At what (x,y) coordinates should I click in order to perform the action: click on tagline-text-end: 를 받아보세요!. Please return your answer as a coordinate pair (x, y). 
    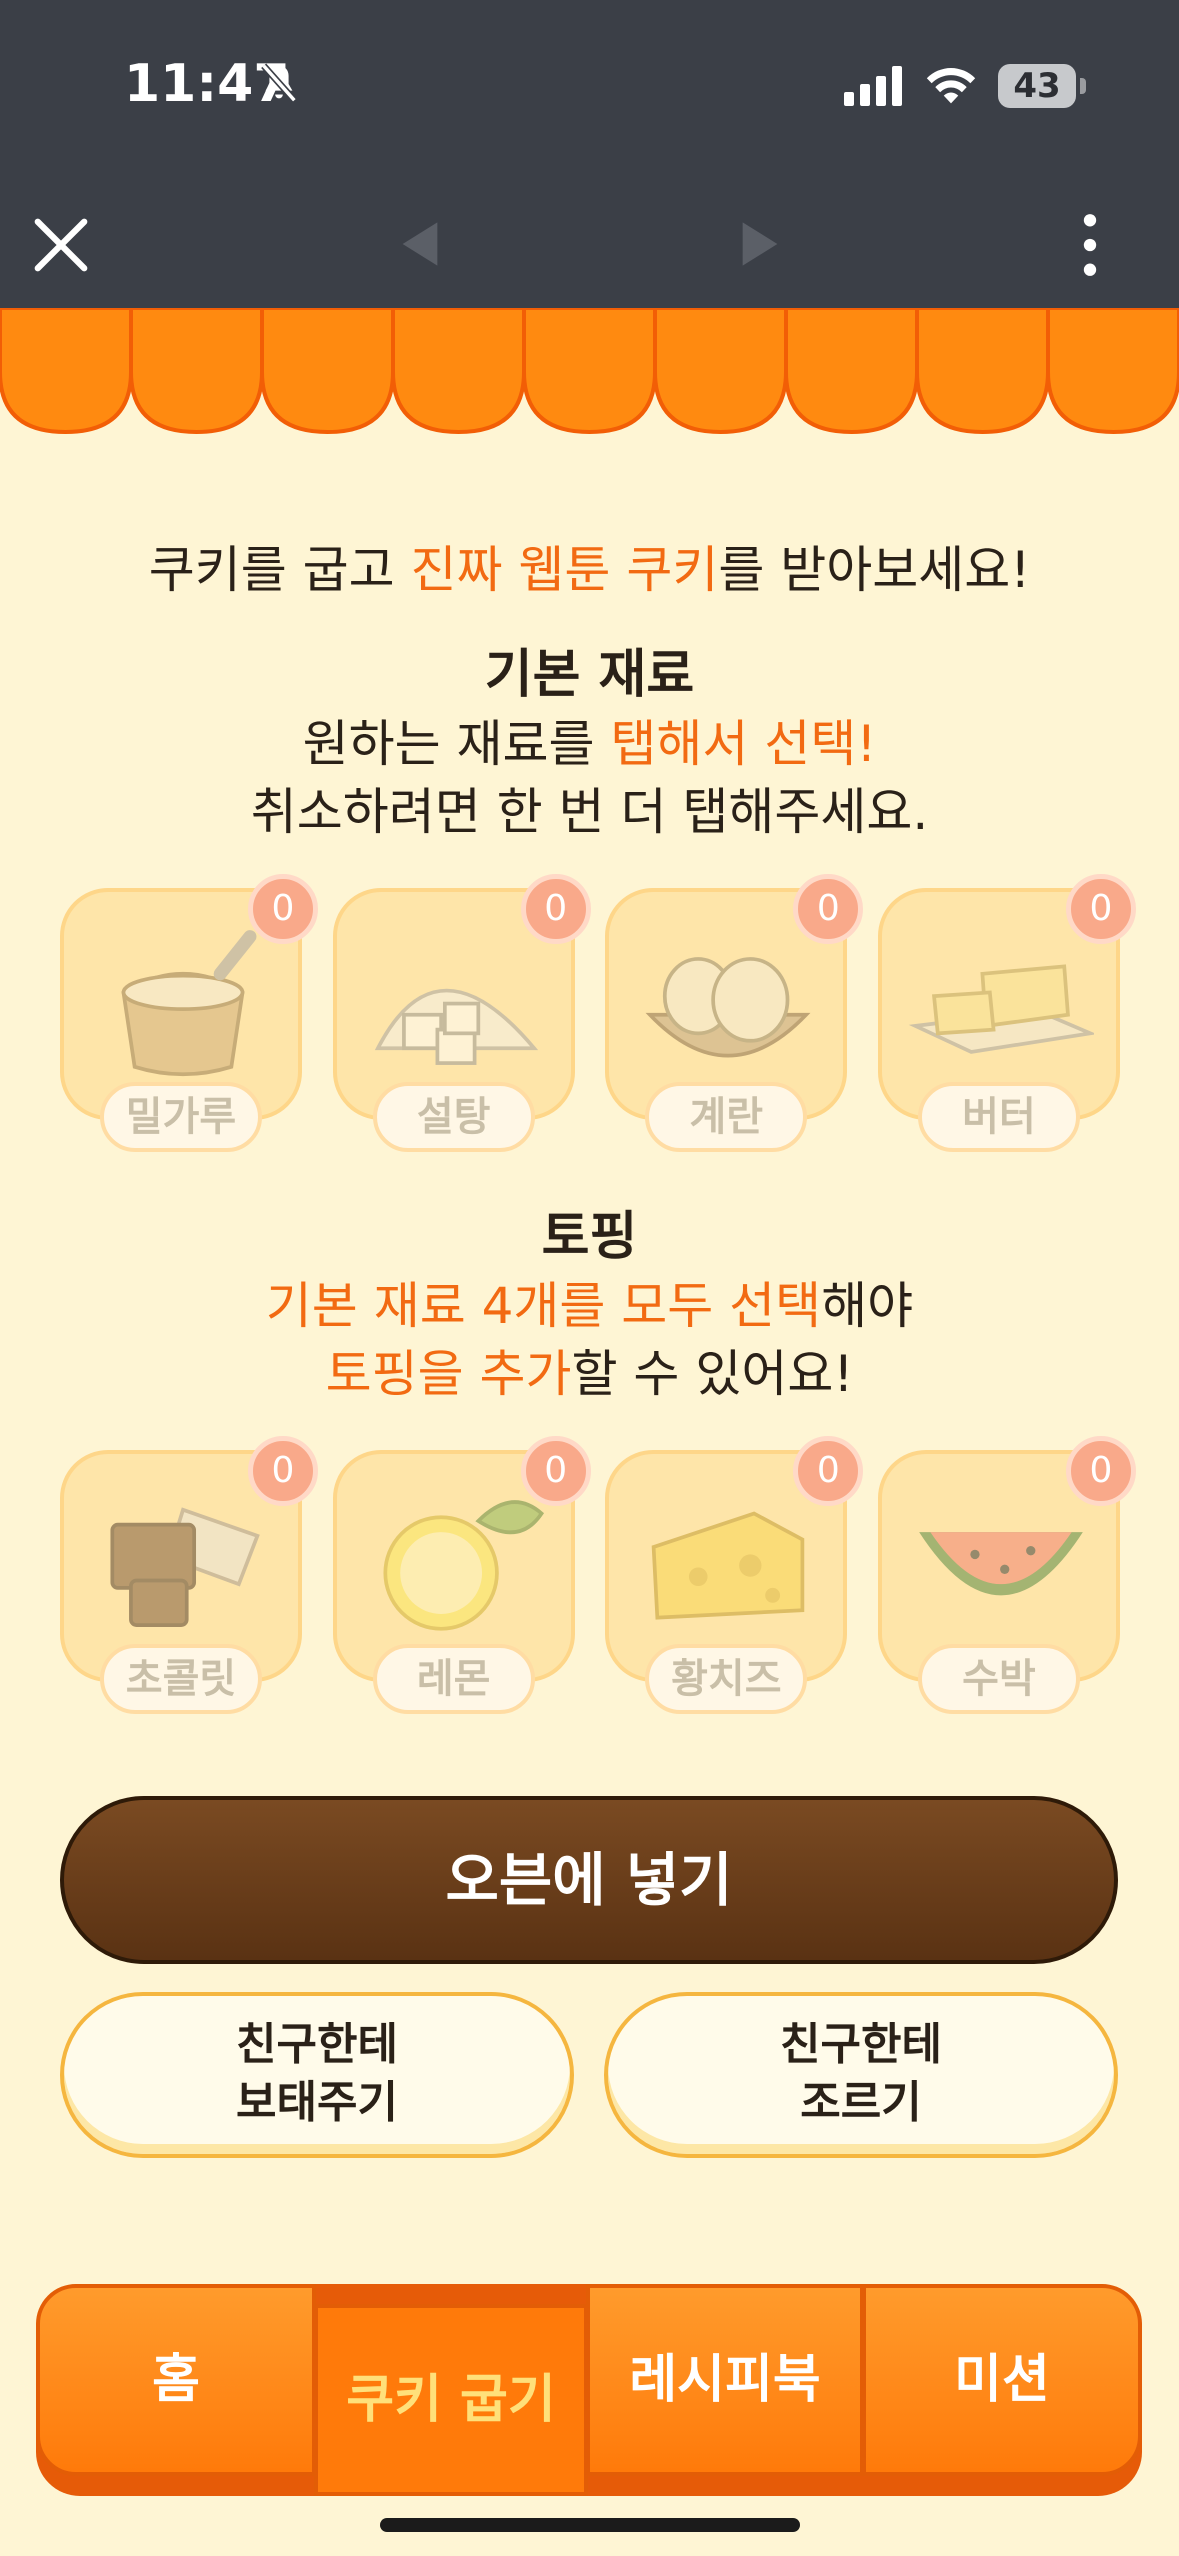
    Looking at the image, I should click on (874, 570).